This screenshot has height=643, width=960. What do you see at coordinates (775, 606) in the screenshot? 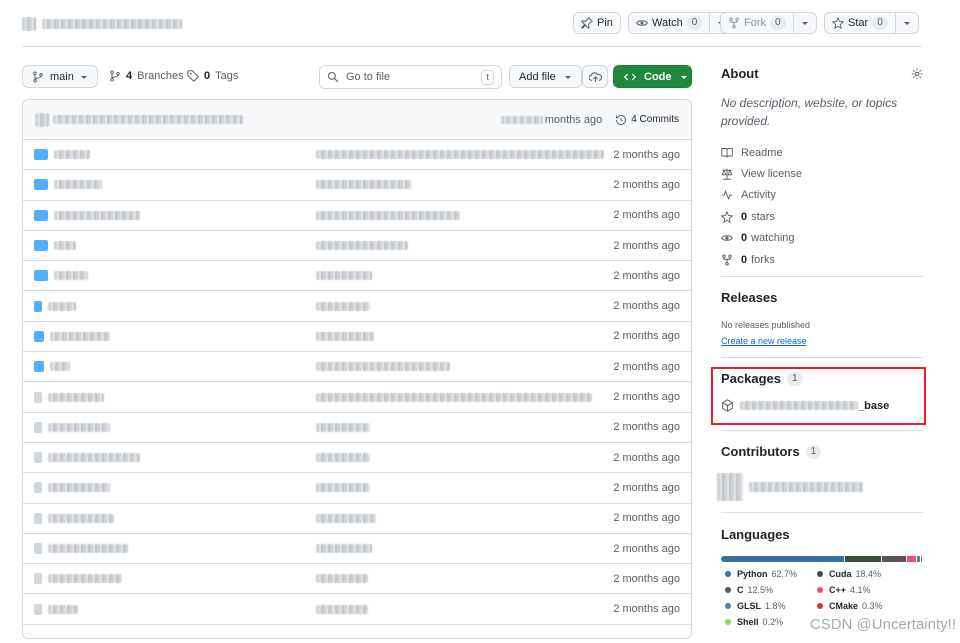
I see `language-percent: 1.8%` at bounding box center [775, 606].